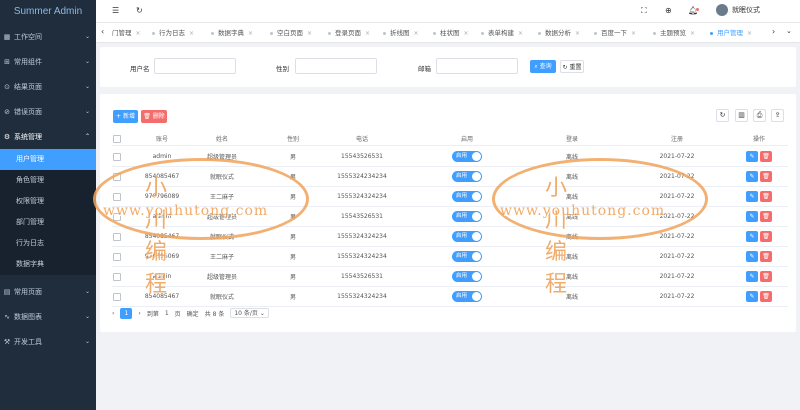 This screenshot has height=410, width=800. What do you see at coordinates (677, 138) in the screenshot?
I see `column-header: 注册` at bounding box center [677, 138].